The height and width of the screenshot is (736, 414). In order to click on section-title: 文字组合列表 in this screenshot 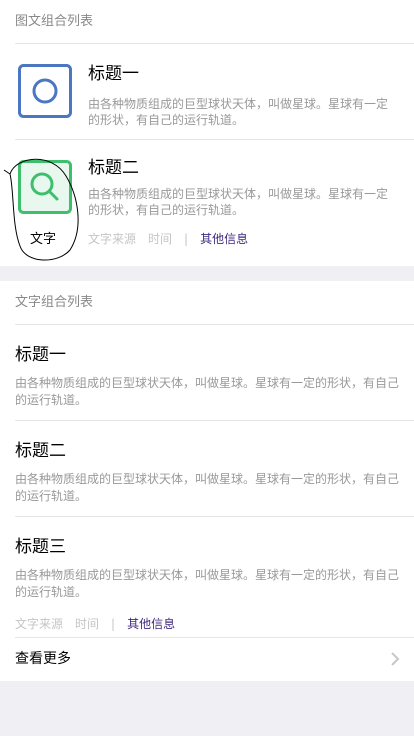, I will do `click(207, 303)`.